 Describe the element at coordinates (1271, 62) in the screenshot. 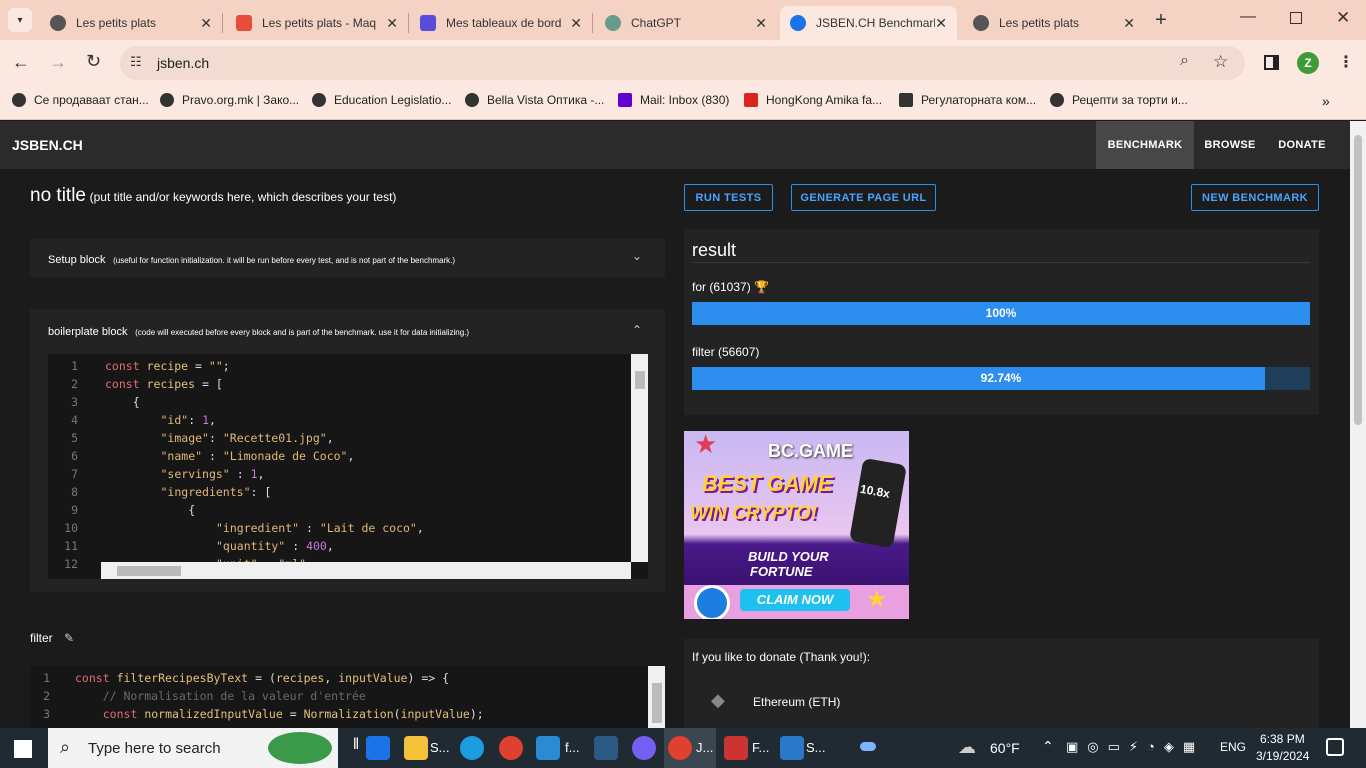

I see `sidepanel-icon` at that location.